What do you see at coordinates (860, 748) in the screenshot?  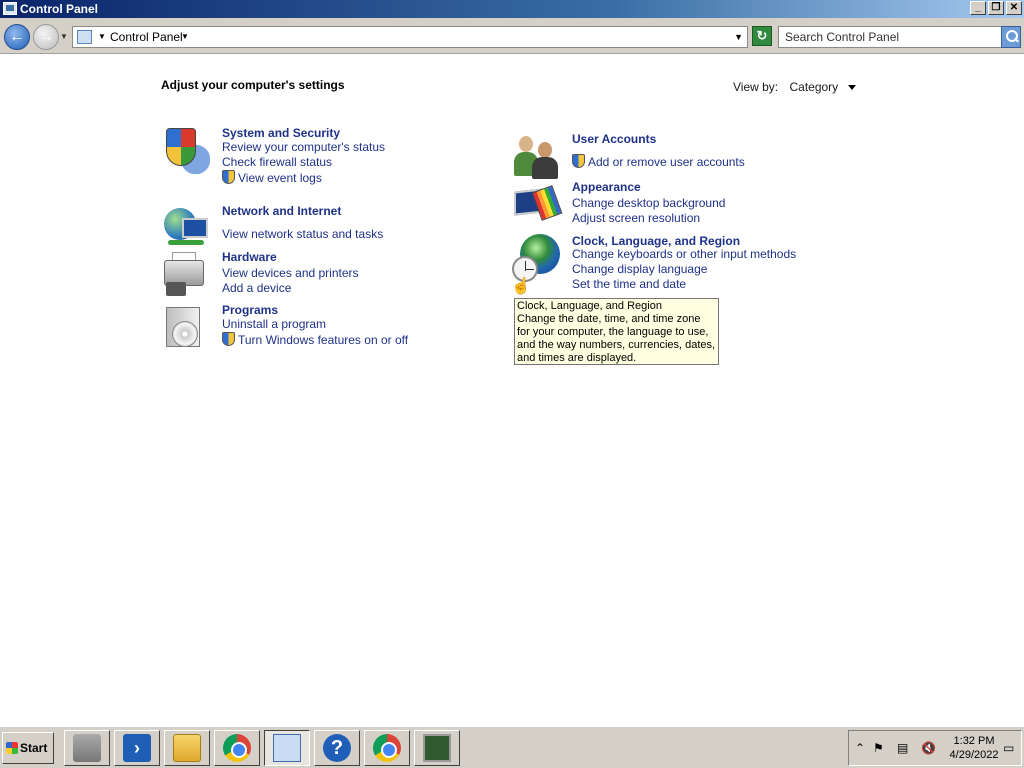 I see `show-hidden-icons-icon: ⌃` at bounding box center [860, 748].